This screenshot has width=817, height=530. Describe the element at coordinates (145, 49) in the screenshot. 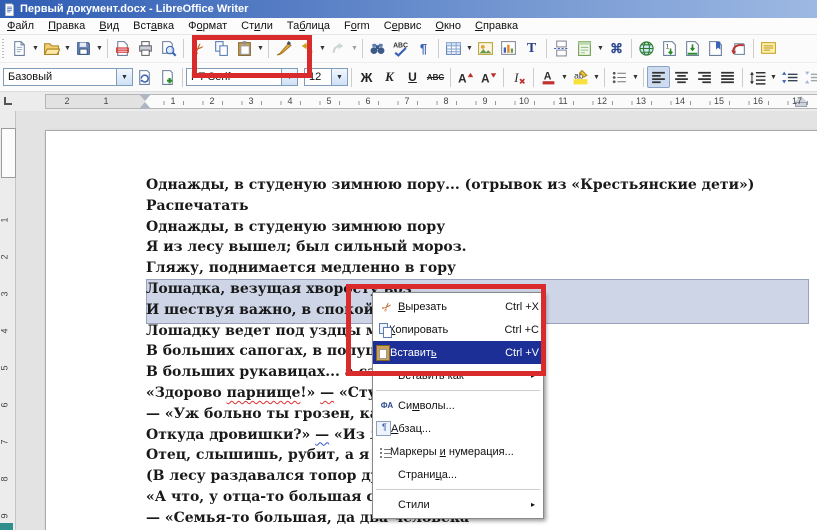

I see `print-button` at that location.